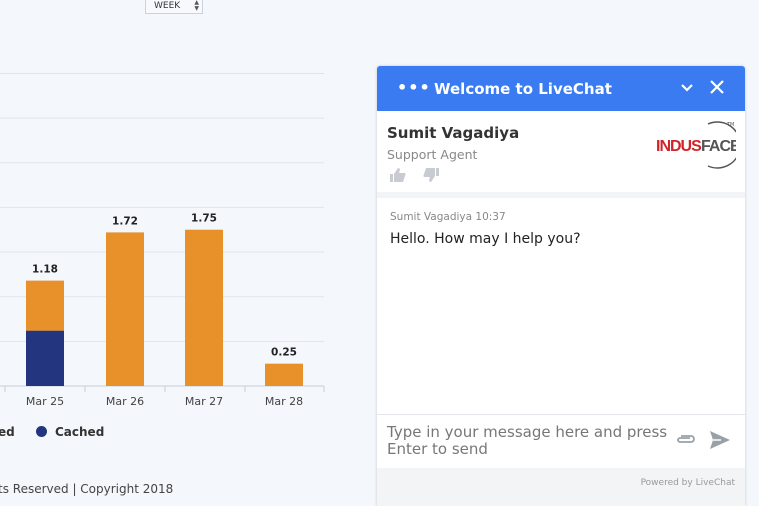 This screenshot has height=506, width=759. I want to click on agent-name: Sumit Vagadiya, so click(453, 133).